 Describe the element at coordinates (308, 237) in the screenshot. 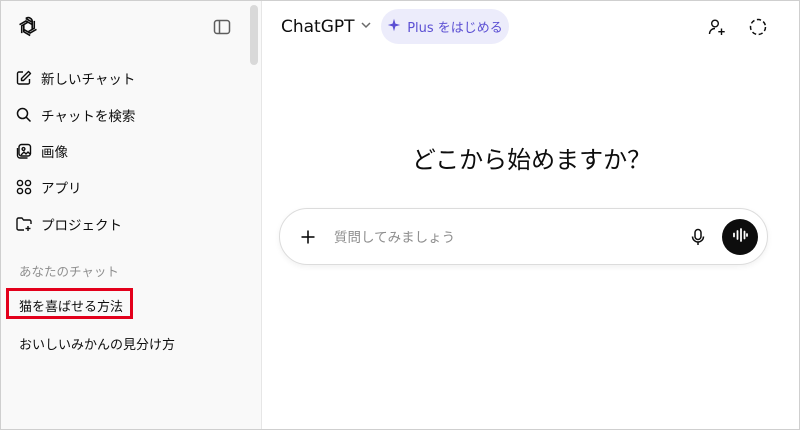

I see `add-attachment-icon` at that location.